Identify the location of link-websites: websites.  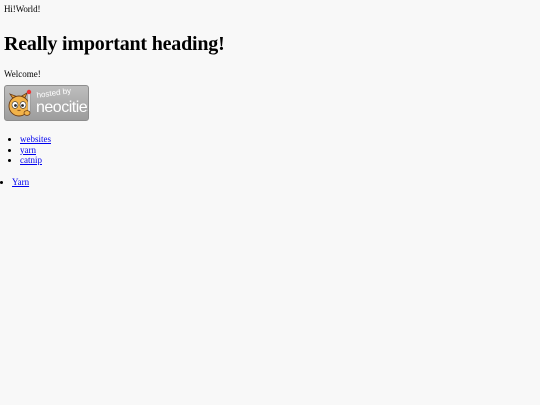
(35, 139).